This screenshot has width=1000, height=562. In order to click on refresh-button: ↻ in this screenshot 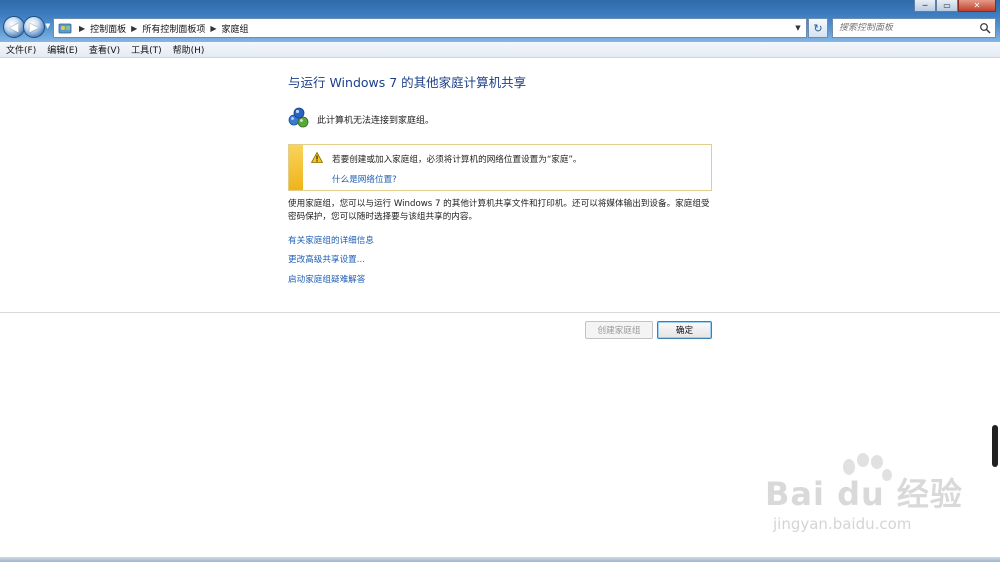, I will do `click(818, 28)`.